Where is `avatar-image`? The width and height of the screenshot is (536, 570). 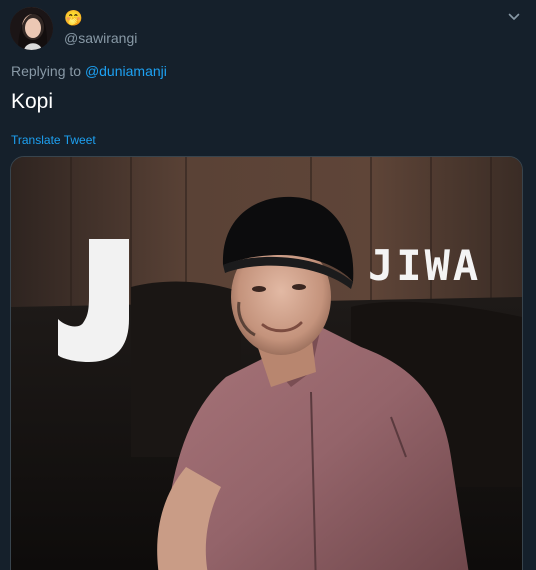 avatar-image is located at coordinates (31, 28).